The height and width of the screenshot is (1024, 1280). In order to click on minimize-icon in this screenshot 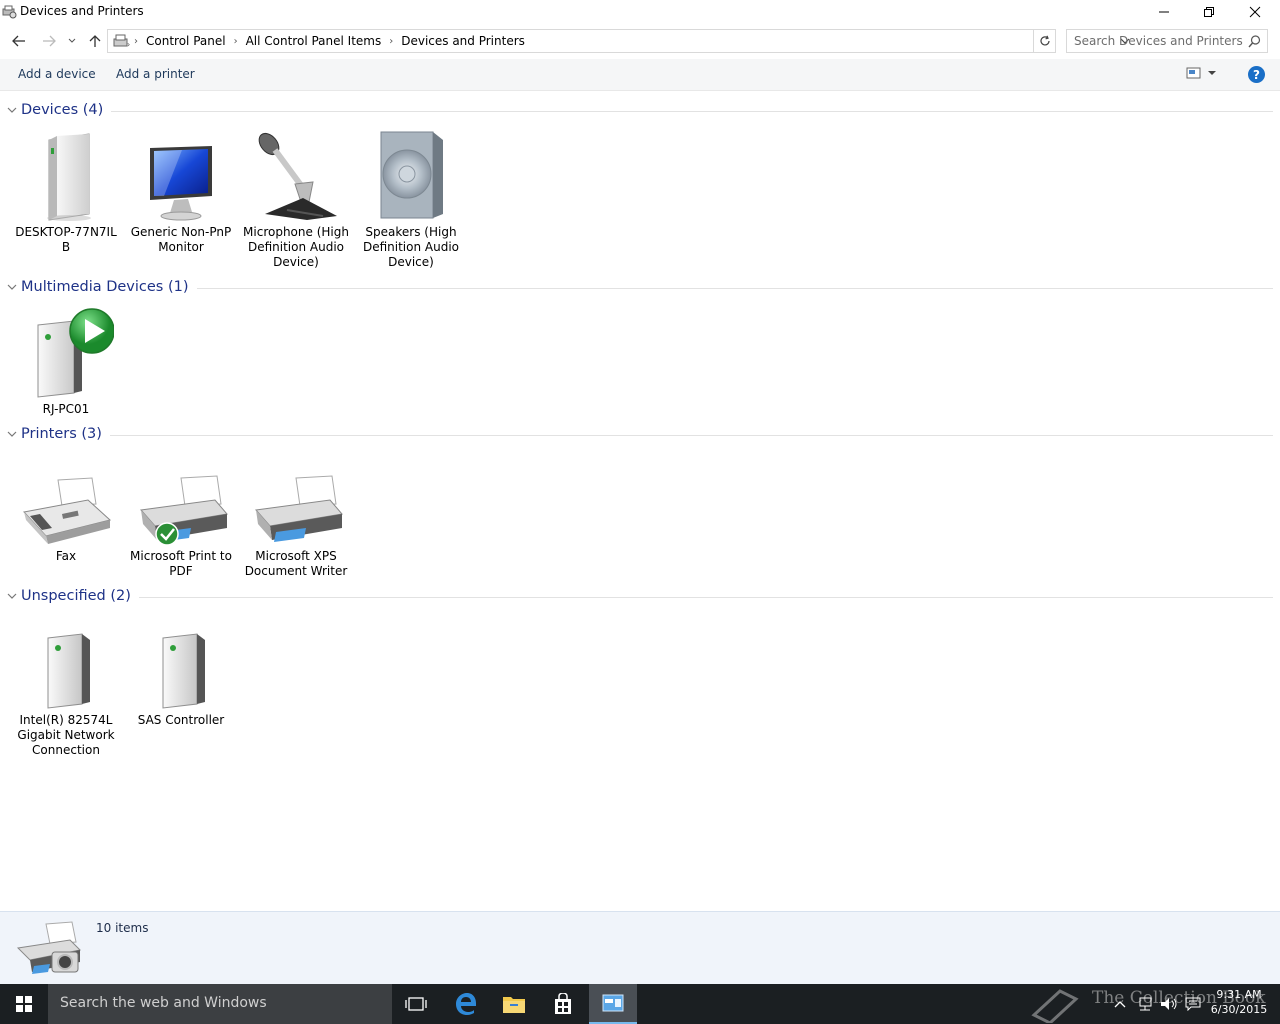, I will do `click(1164, 12)`.